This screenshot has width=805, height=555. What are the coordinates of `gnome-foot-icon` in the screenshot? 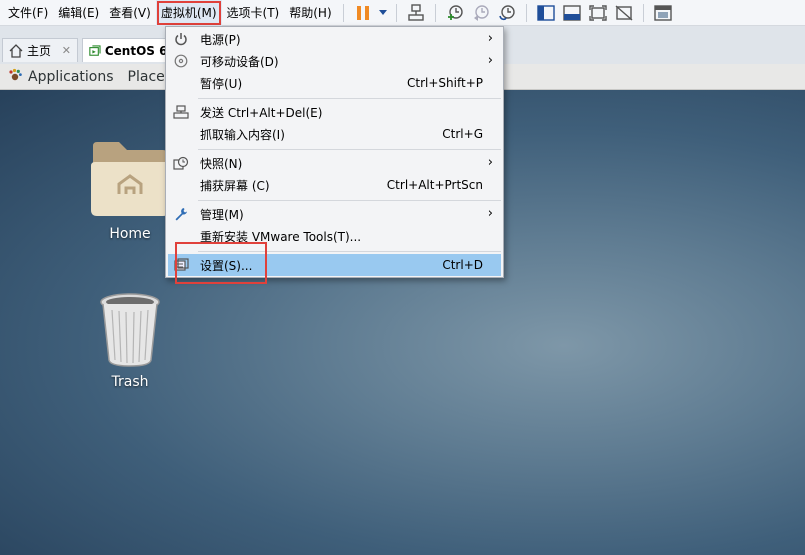 It's located at (15, 77).